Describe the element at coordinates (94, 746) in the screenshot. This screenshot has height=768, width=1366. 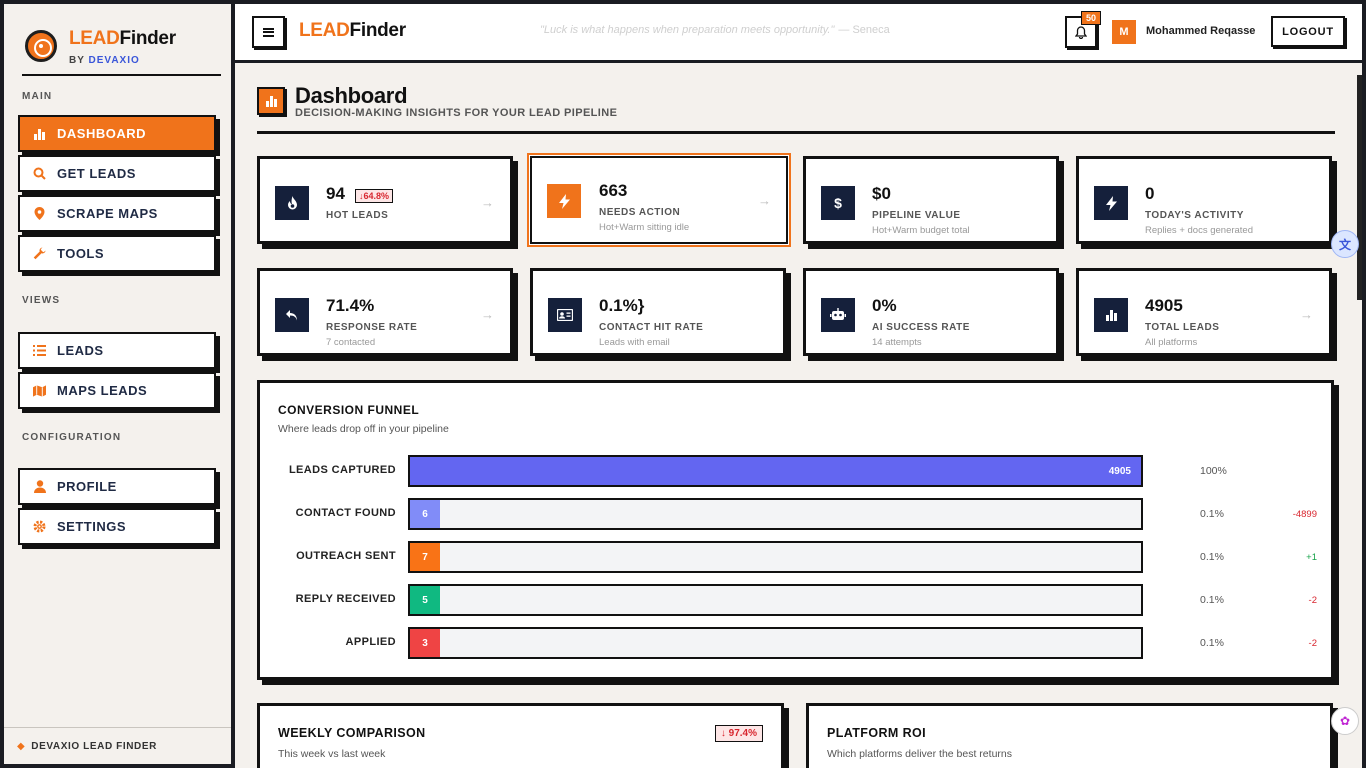
I see `sidebar-footer-text: DEVAXIO LEAD FINDER` at that location.